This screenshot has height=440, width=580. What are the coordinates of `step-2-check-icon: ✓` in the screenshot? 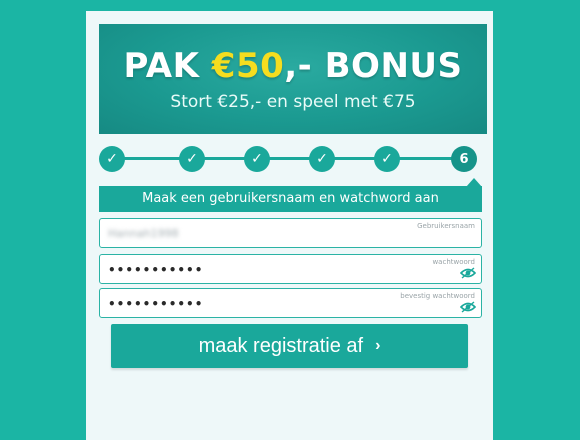 It's located at (192, 159).